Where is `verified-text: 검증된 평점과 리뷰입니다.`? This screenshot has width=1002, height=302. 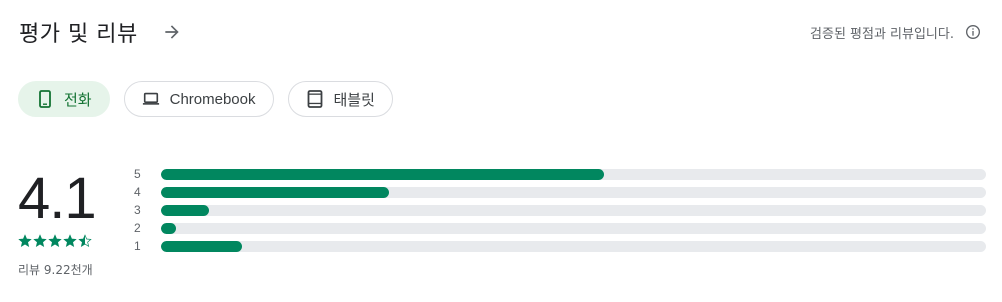
verified-text: 검증된 평점과 리뷰입니다. is located at coordinates (882, 34).